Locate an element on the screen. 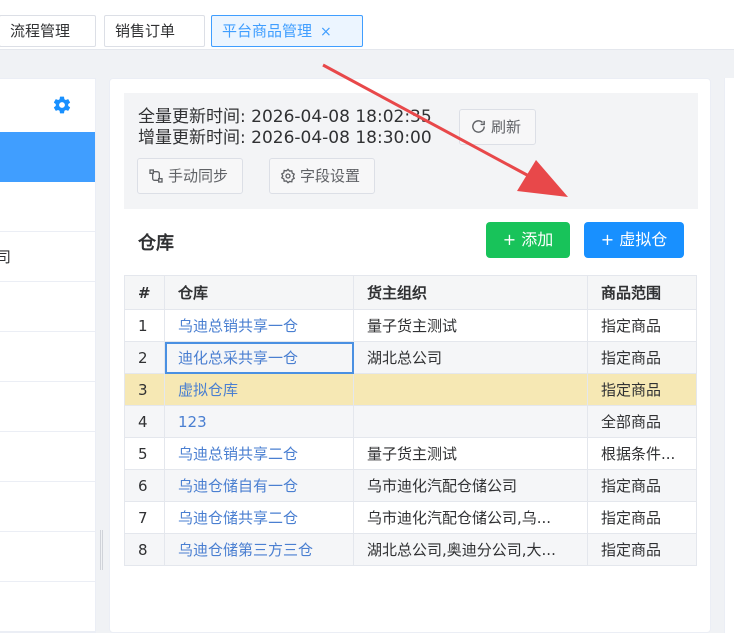 The width and height of the screenshot is (734, 633). field-settings-button: 字段设置 is located at coordinates (322, 176).